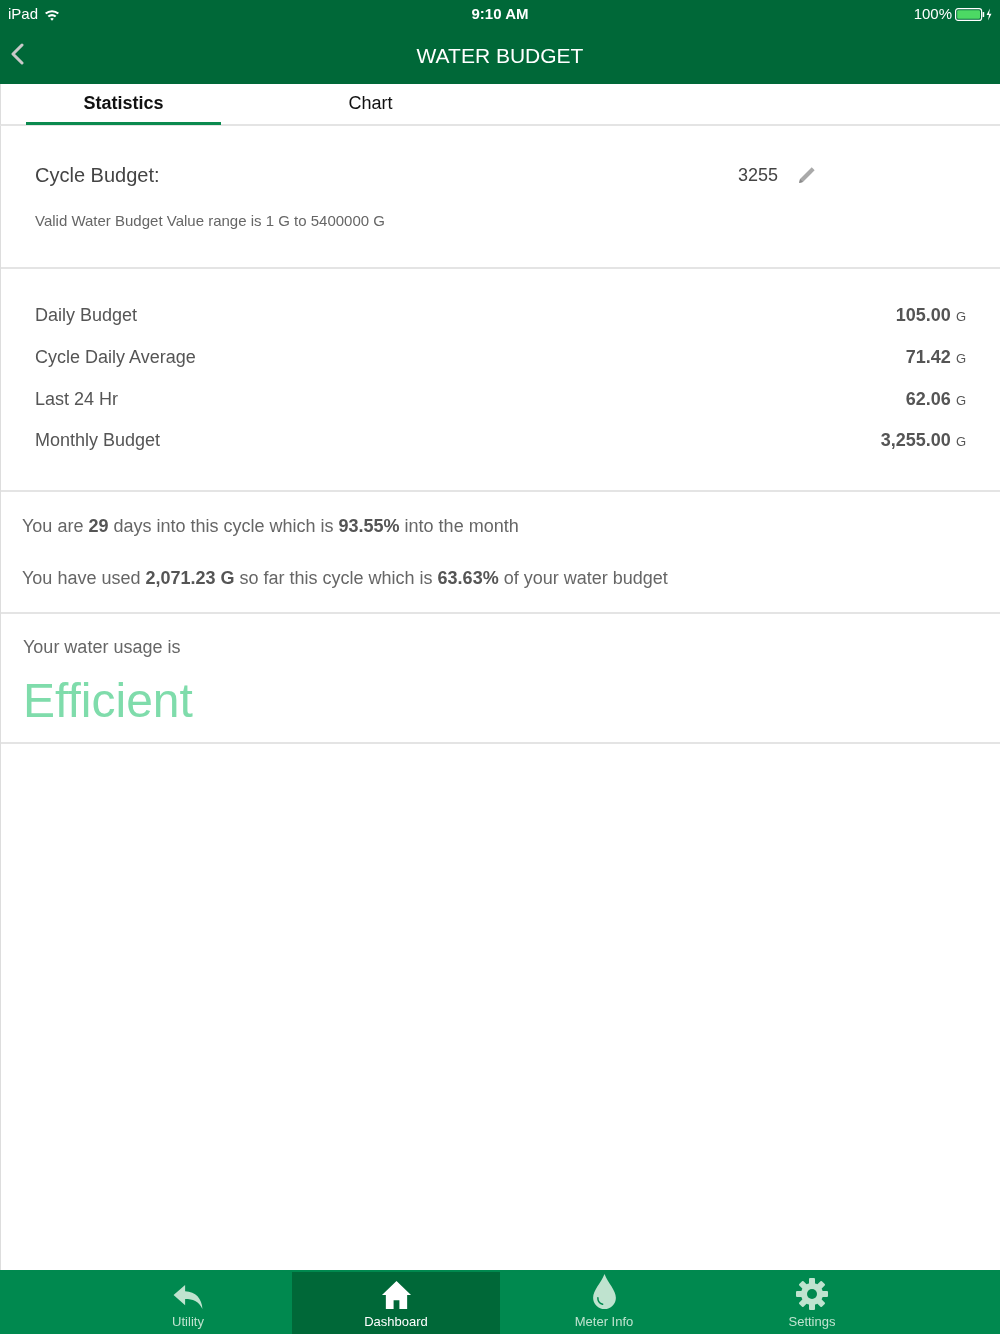  Describe the element at coordinates (188, 1296) in the screenshot. I see `reply-arrow-icon` at that location.